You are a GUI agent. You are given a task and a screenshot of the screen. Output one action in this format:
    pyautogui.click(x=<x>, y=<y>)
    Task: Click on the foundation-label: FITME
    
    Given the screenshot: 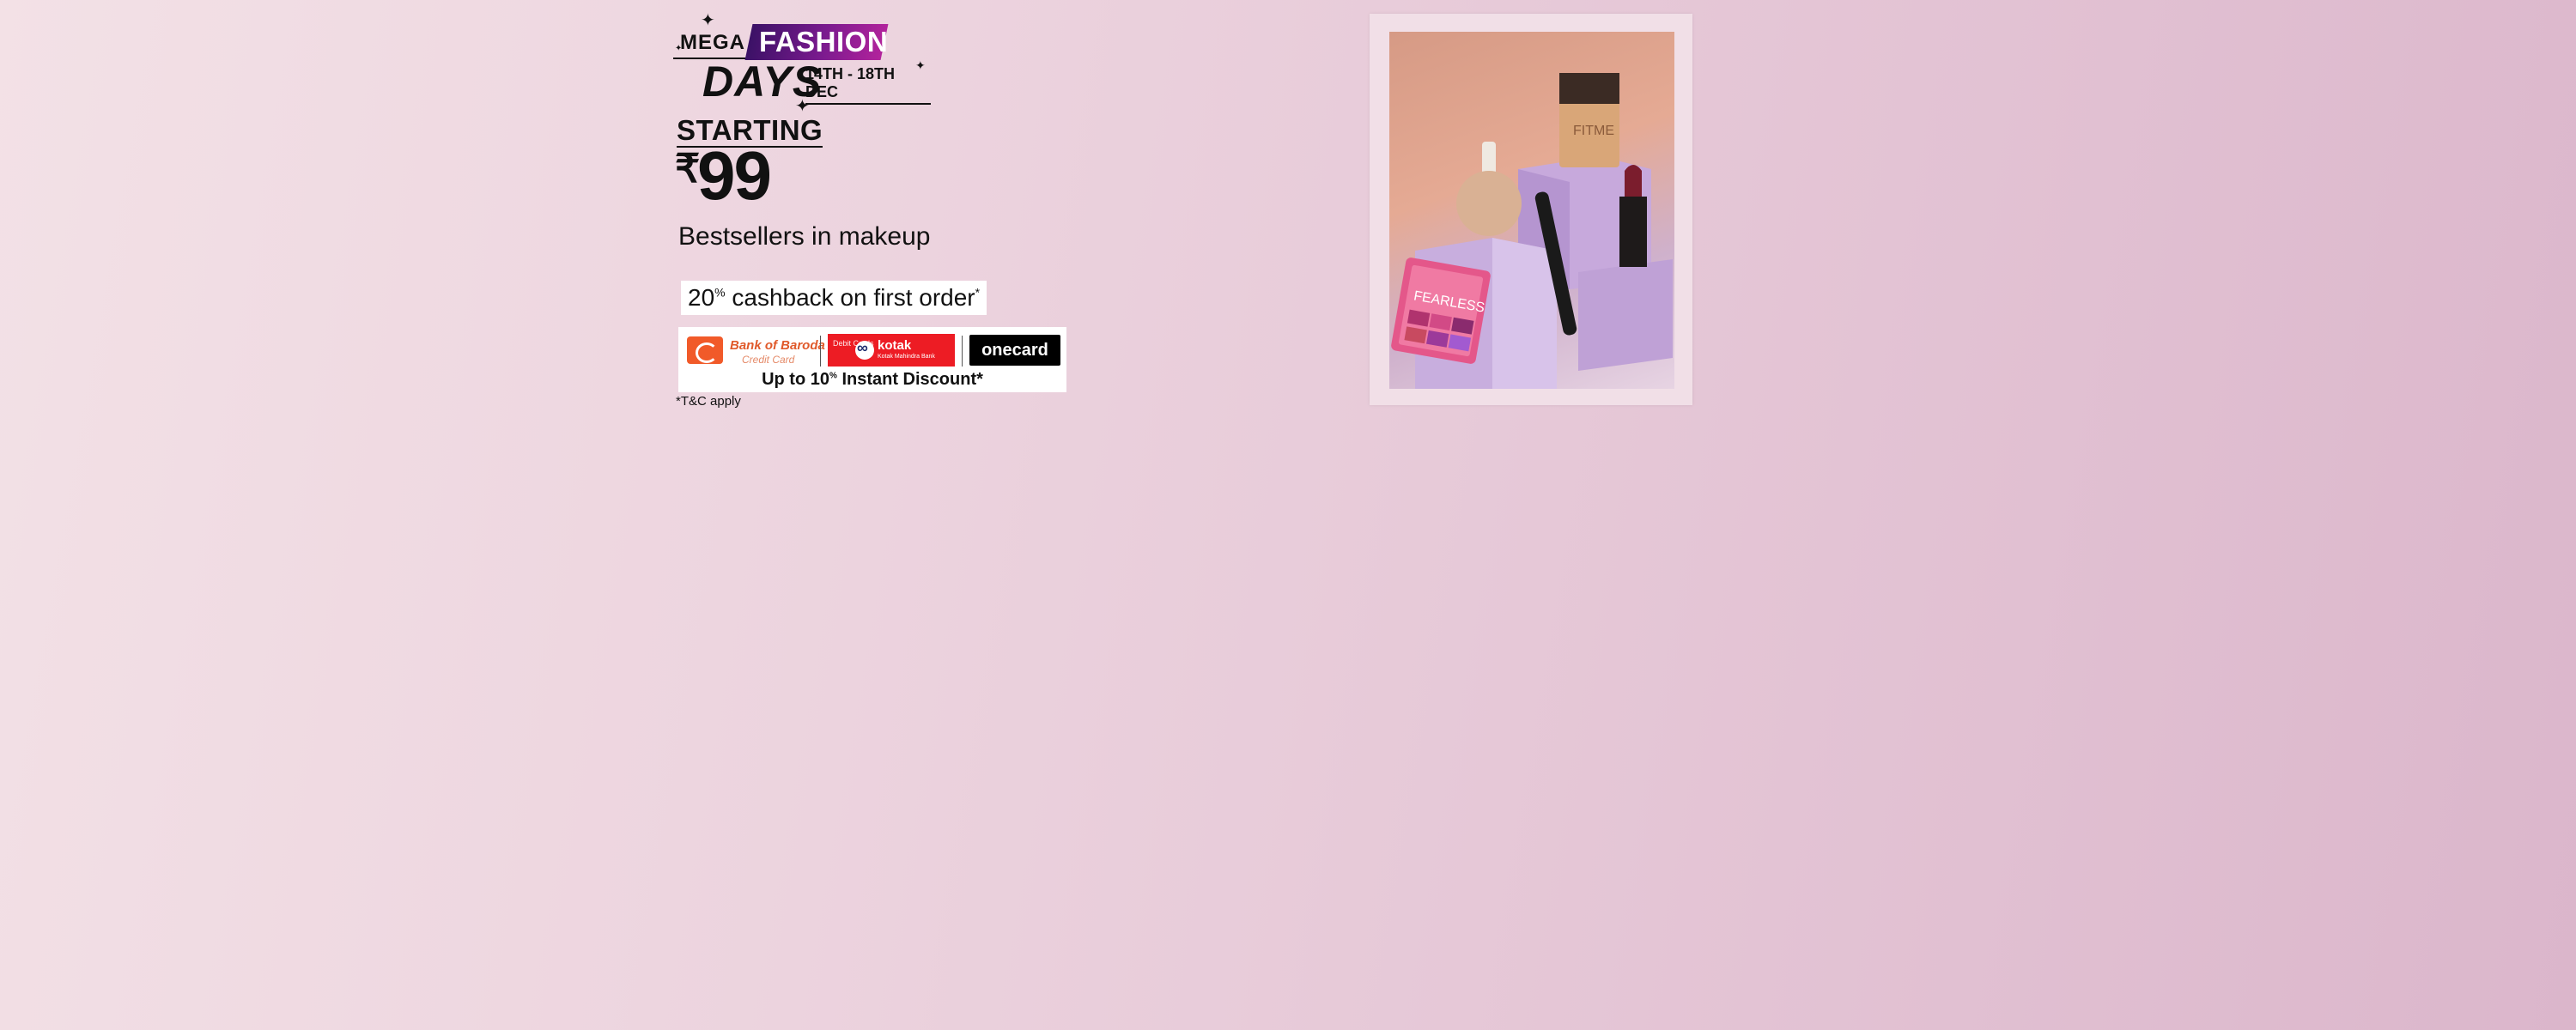 What is the action you would take?
    pyautogui.click(x=1594, y=131)
    